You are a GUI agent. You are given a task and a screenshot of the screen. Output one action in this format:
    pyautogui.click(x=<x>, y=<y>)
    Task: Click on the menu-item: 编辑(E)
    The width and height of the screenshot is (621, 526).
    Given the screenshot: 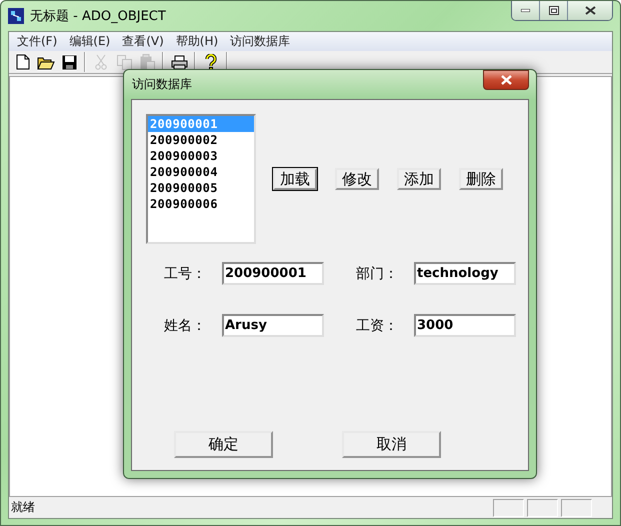 What is the action you would take?
    pyautogui.click(x=89, y=41)
    